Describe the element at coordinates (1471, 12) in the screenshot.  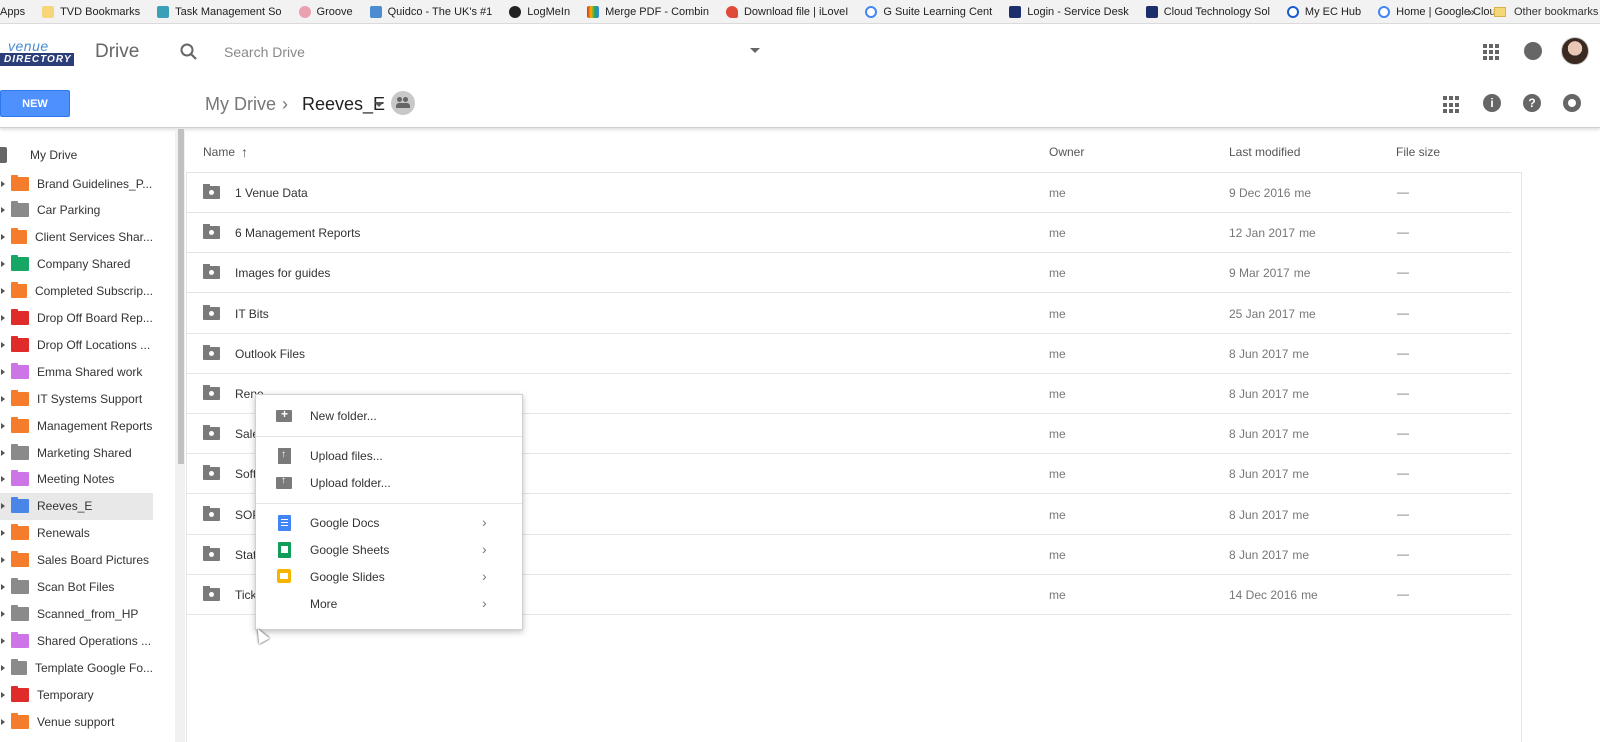
I see `bookmarks-overflow-button: »` at that location.